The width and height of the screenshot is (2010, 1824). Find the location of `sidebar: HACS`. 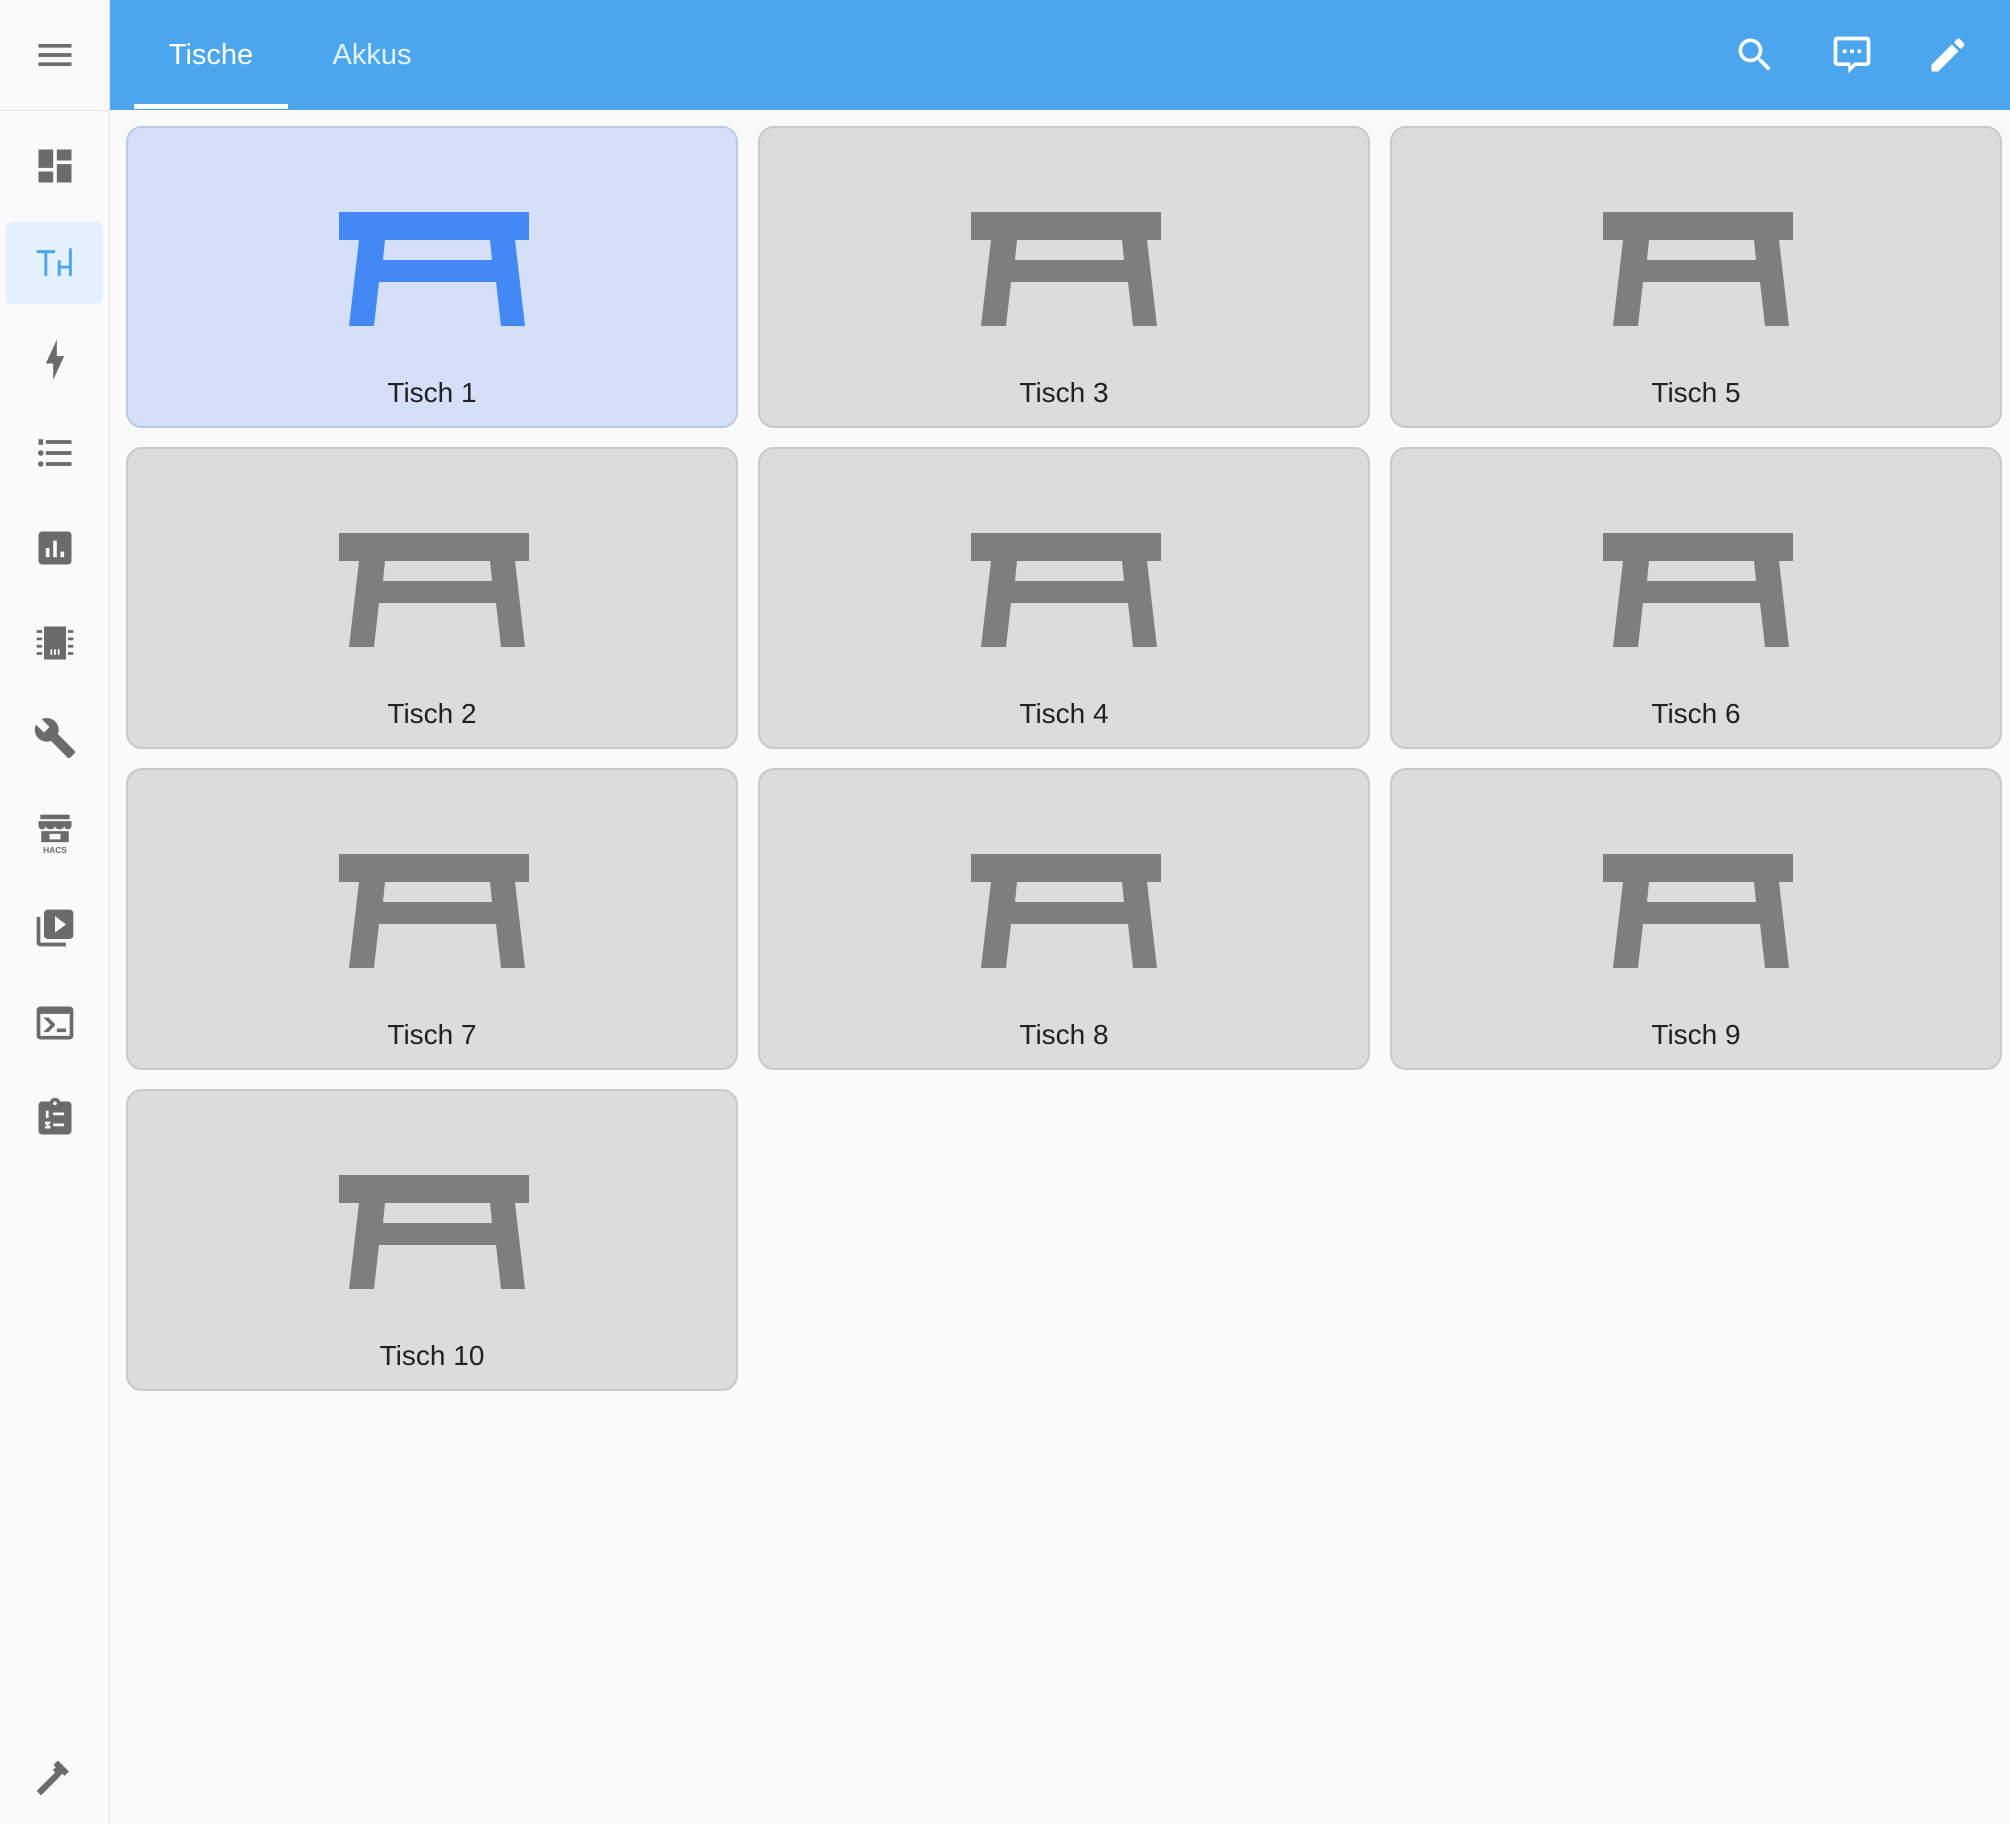

sidebar: HACS is located at coordinates (55, 912).